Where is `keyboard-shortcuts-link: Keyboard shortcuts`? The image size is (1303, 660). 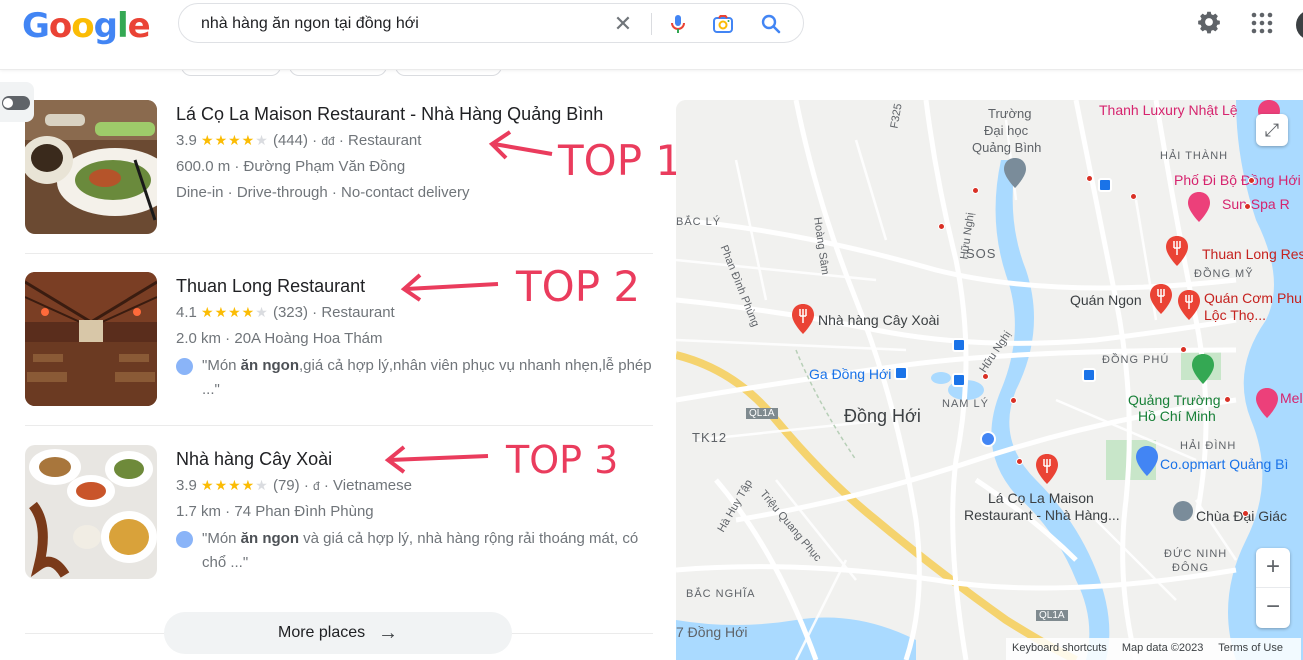 keyboard-shortcuts-link: Keyboard shortcuts is located at coordinates (1059, 648).